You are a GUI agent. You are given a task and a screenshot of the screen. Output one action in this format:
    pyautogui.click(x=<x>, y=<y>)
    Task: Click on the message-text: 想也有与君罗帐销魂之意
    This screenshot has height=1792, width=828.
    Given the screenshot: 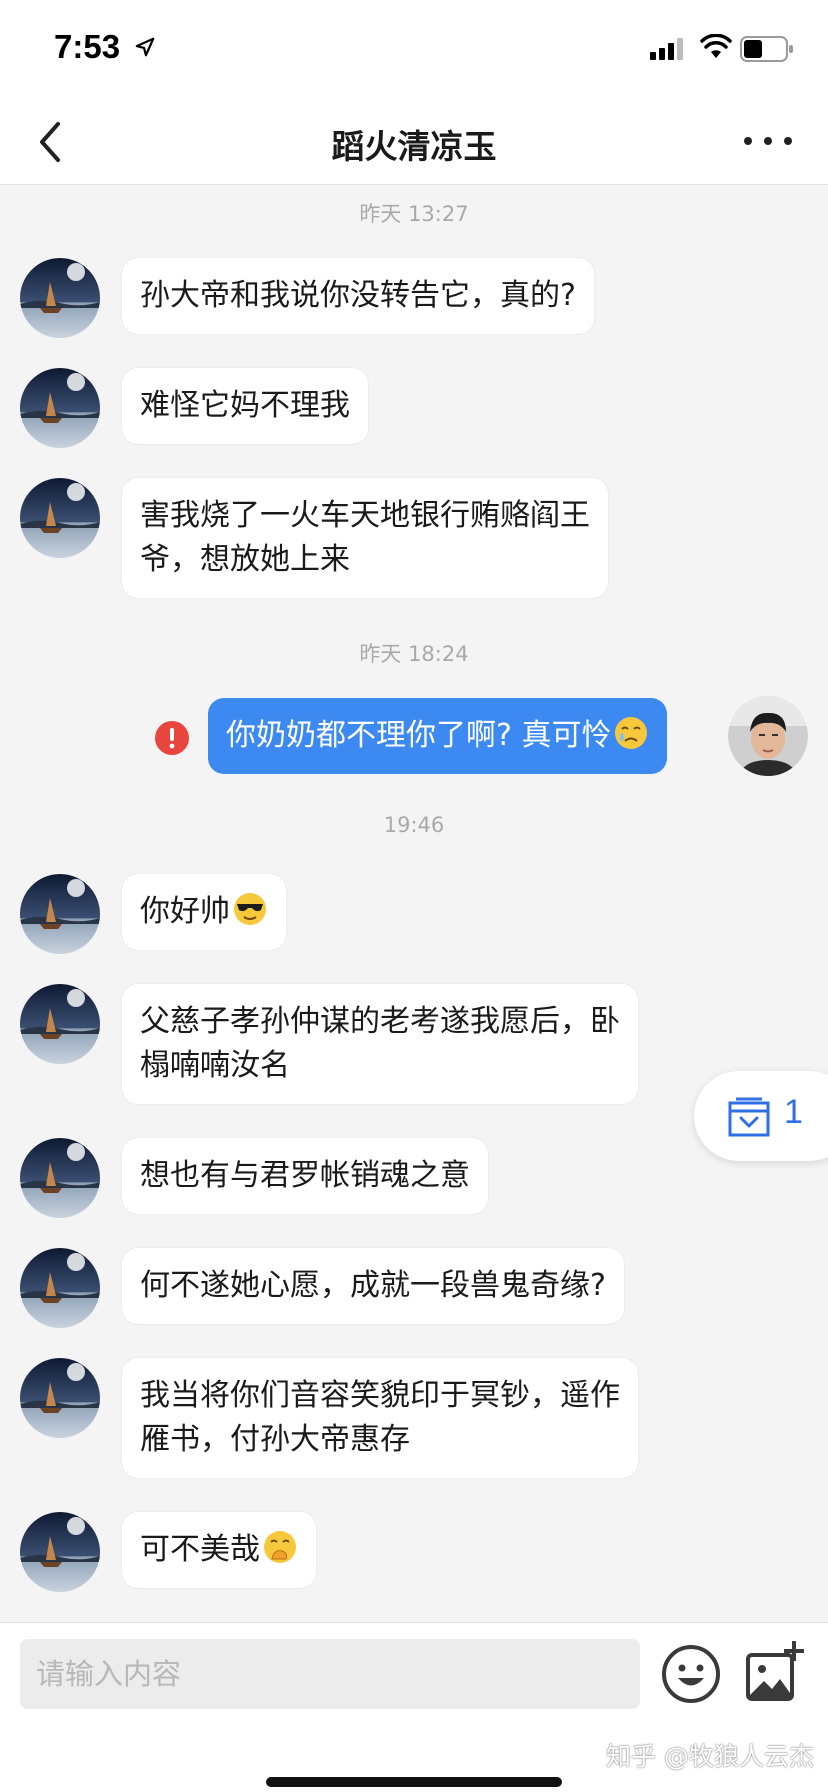 What is the action you would take?
    pyautogui.click(x=305, y=1175)
    